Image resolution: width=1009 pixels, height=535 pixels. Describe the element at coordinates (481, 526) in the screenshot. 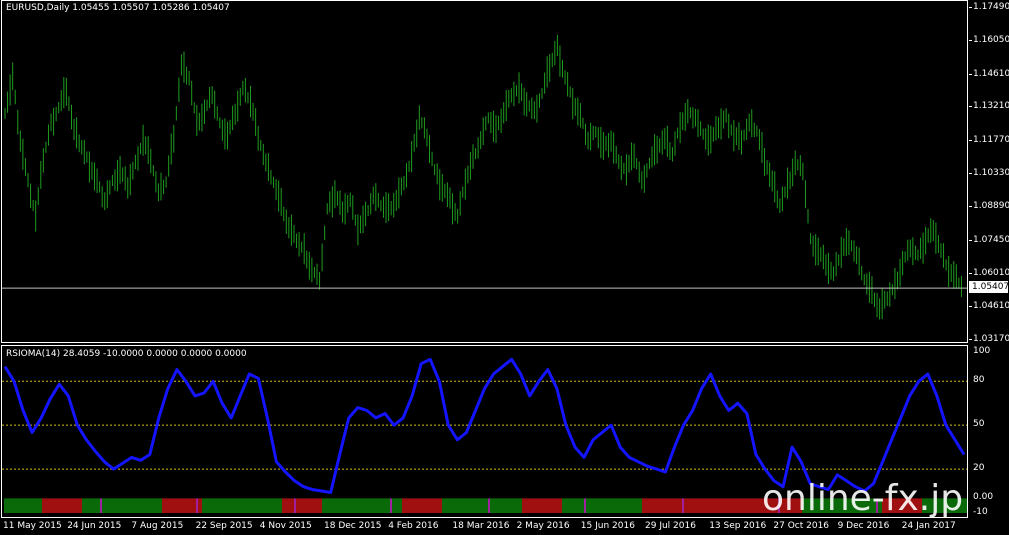

I see `date-tick-label: 18 Mar 2016` at that location.